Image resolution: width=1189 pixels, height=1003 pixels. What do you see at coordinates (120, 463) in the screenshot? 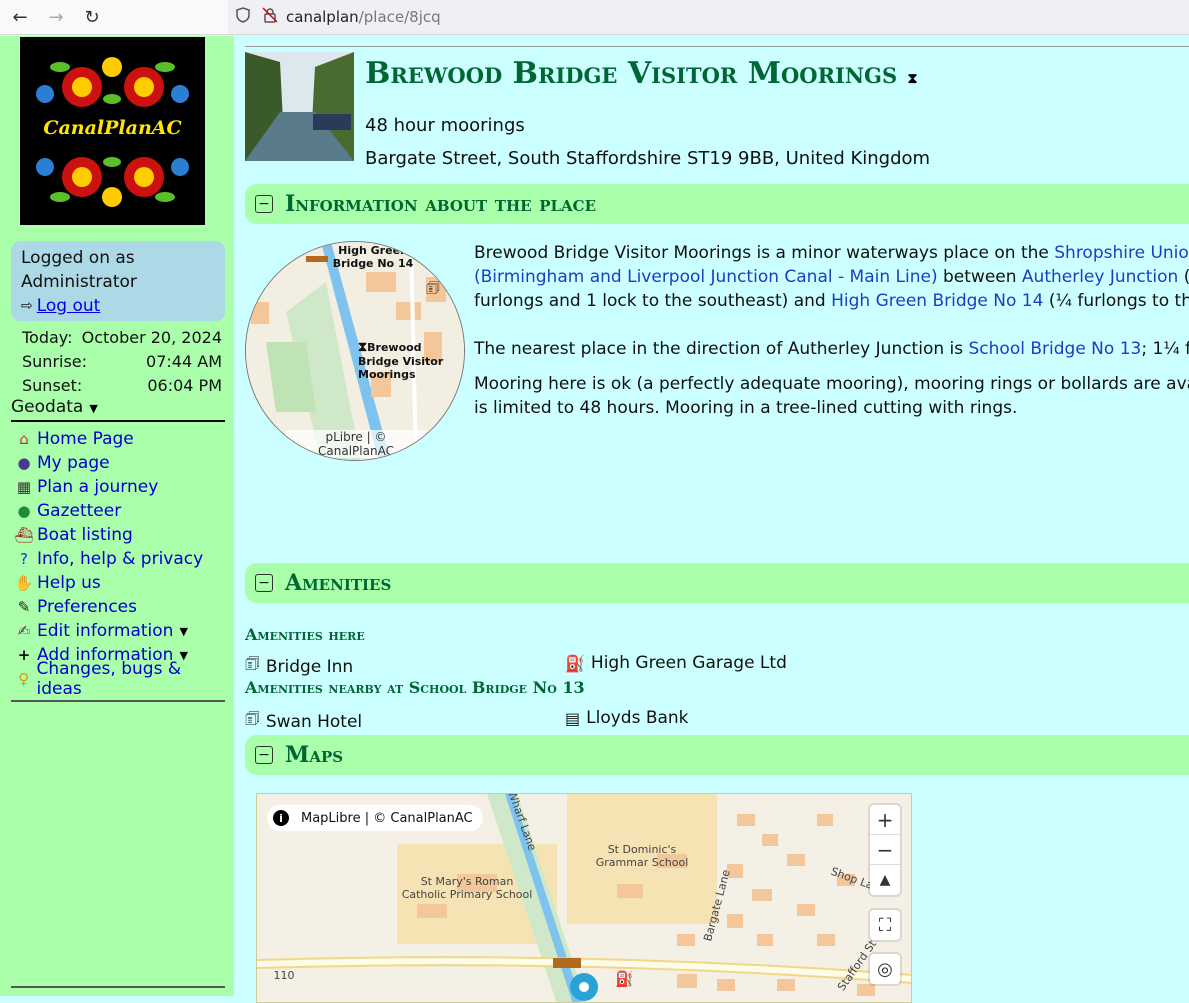
I see `sidebar-item-my-page: ● My page` at bounding box center [120, 463].